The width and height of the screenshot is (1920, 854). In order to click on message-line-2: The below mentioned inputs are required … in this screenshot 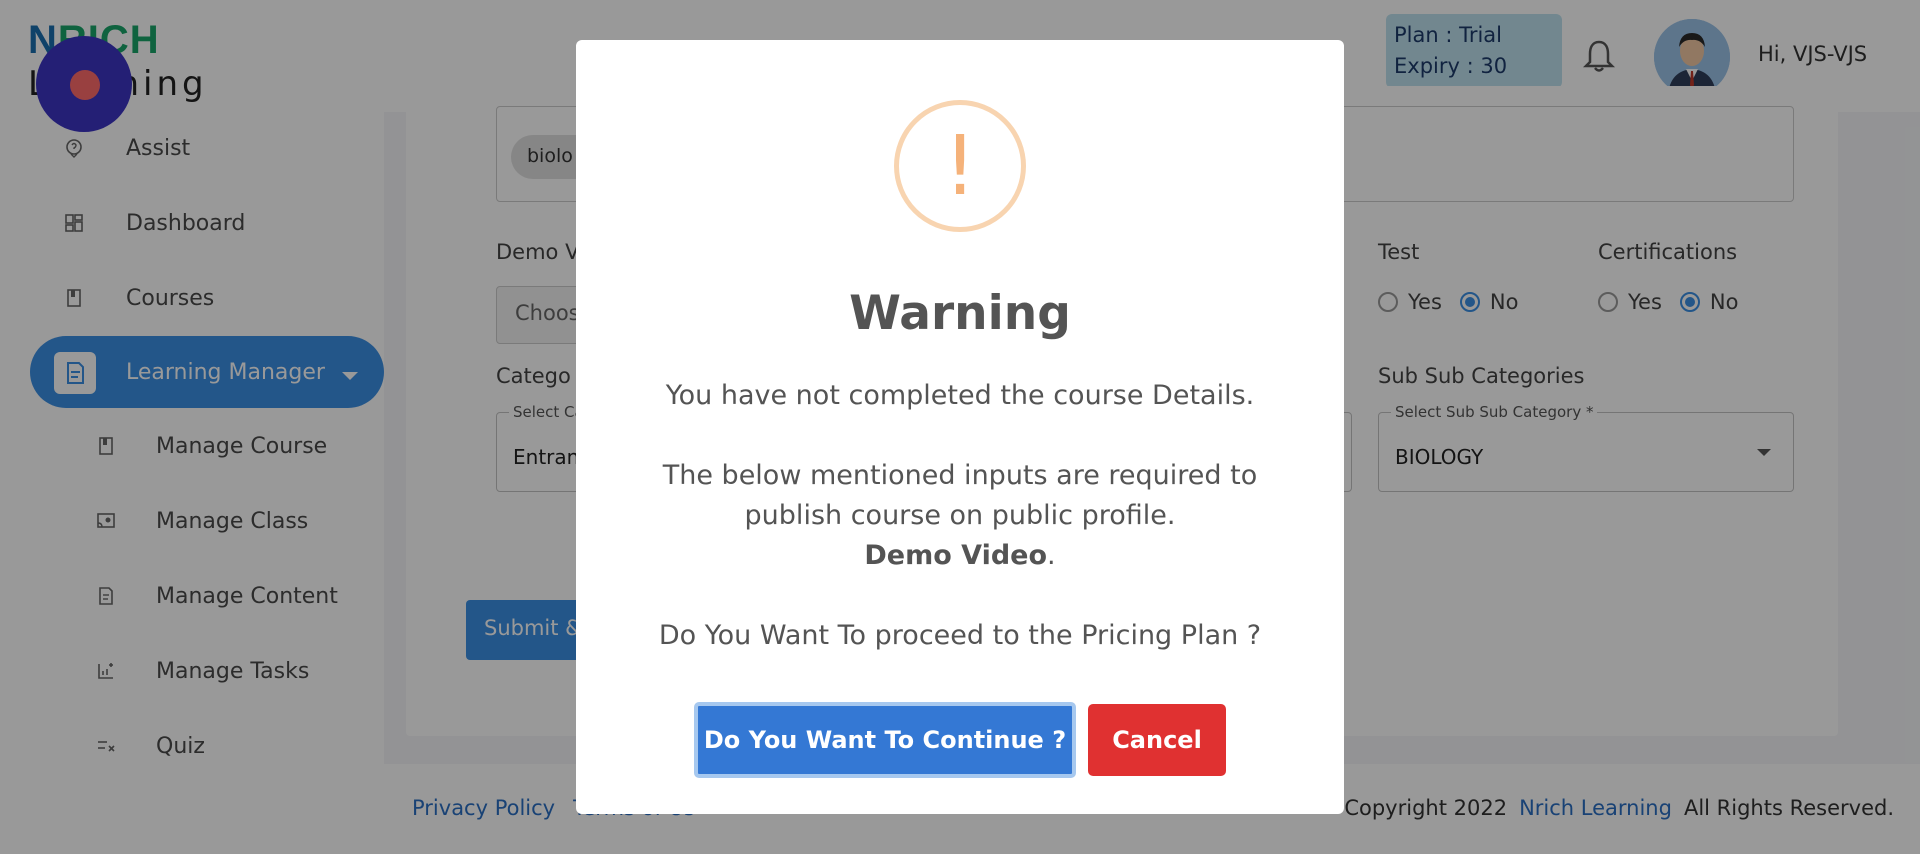, I will do `click(960, 495)`.